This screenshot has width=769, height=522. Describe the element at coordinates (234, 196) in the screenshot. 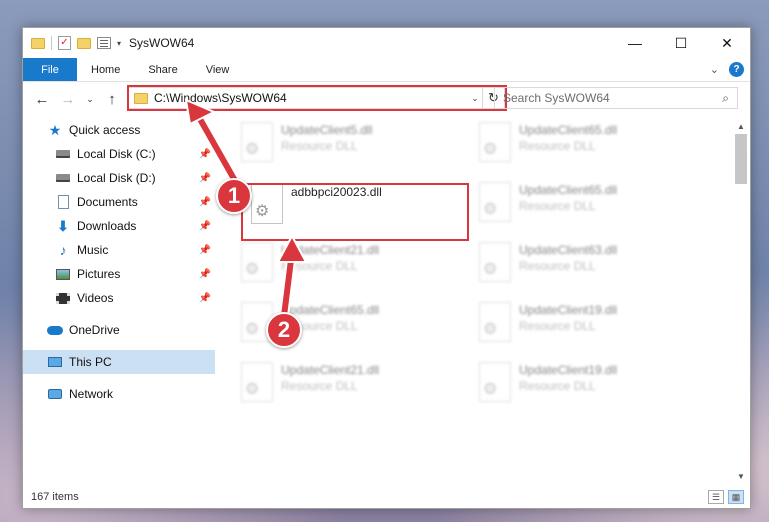

I see `step-marker-1: 1` at that location.